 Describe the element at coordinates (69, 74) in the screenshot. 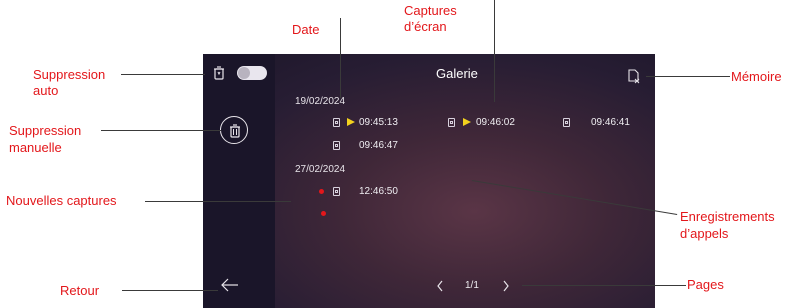

I see `callout-auto-delete-1: Suppression` at that location.